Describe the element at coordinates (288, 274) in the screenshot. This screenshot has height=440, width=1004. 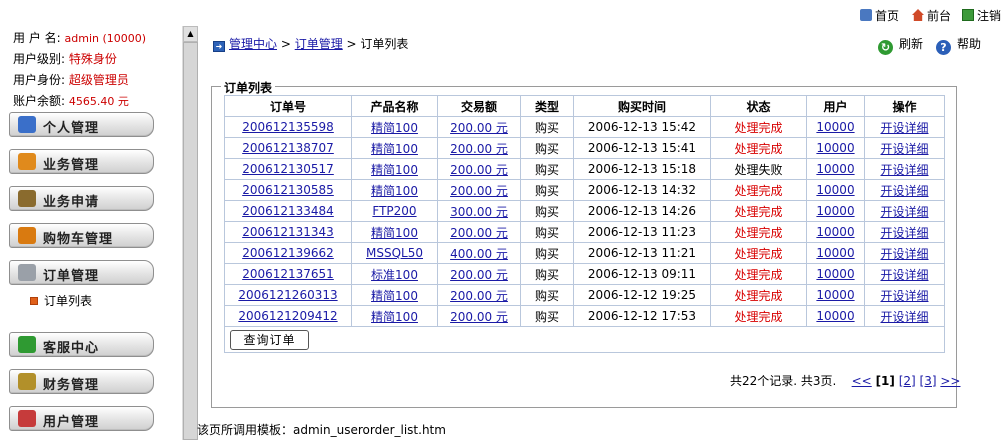
I see `order-number-link: 200612137651` at that location.